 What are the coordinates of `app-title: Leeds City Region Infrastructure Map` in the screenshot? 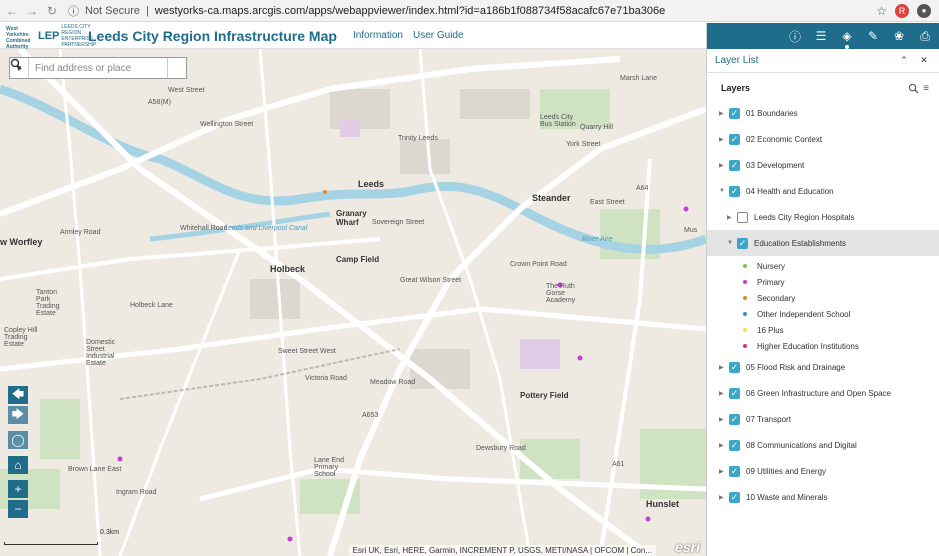 It's located at (212, 35).